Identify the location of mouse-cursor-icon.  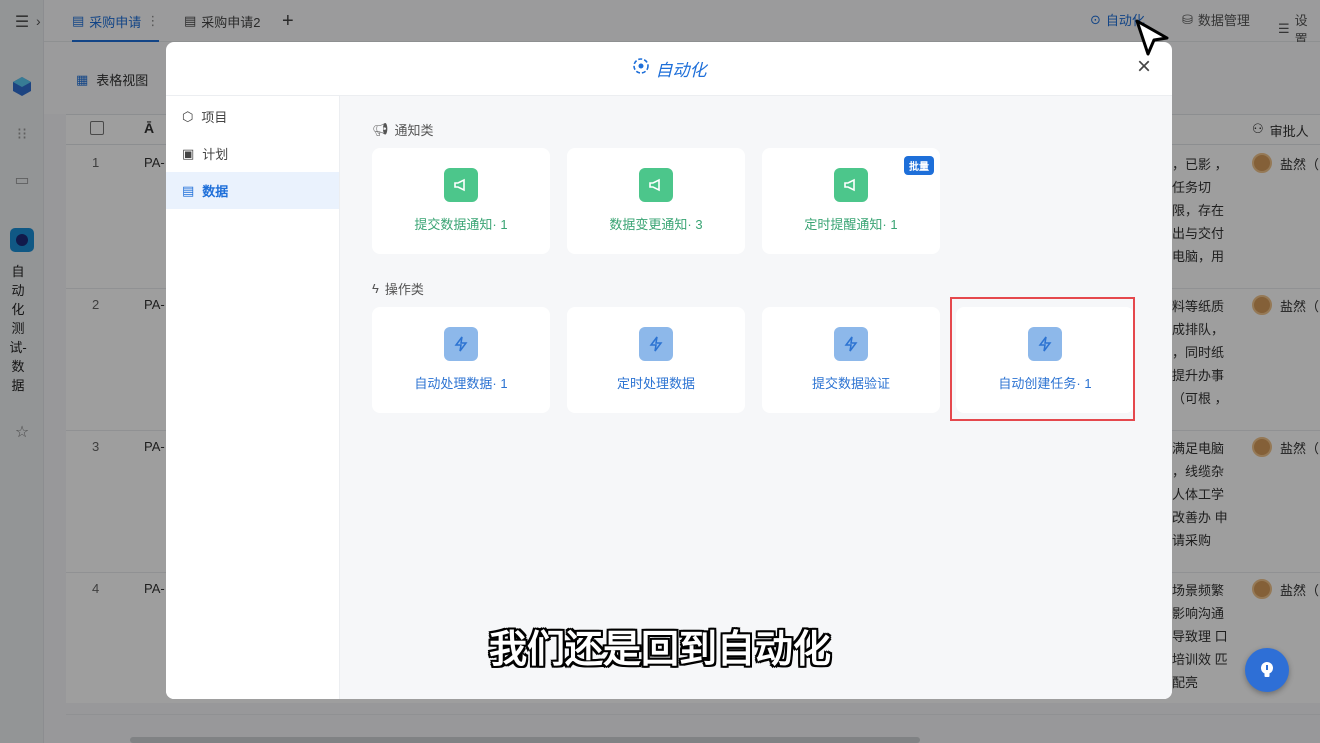
(1152, 40).